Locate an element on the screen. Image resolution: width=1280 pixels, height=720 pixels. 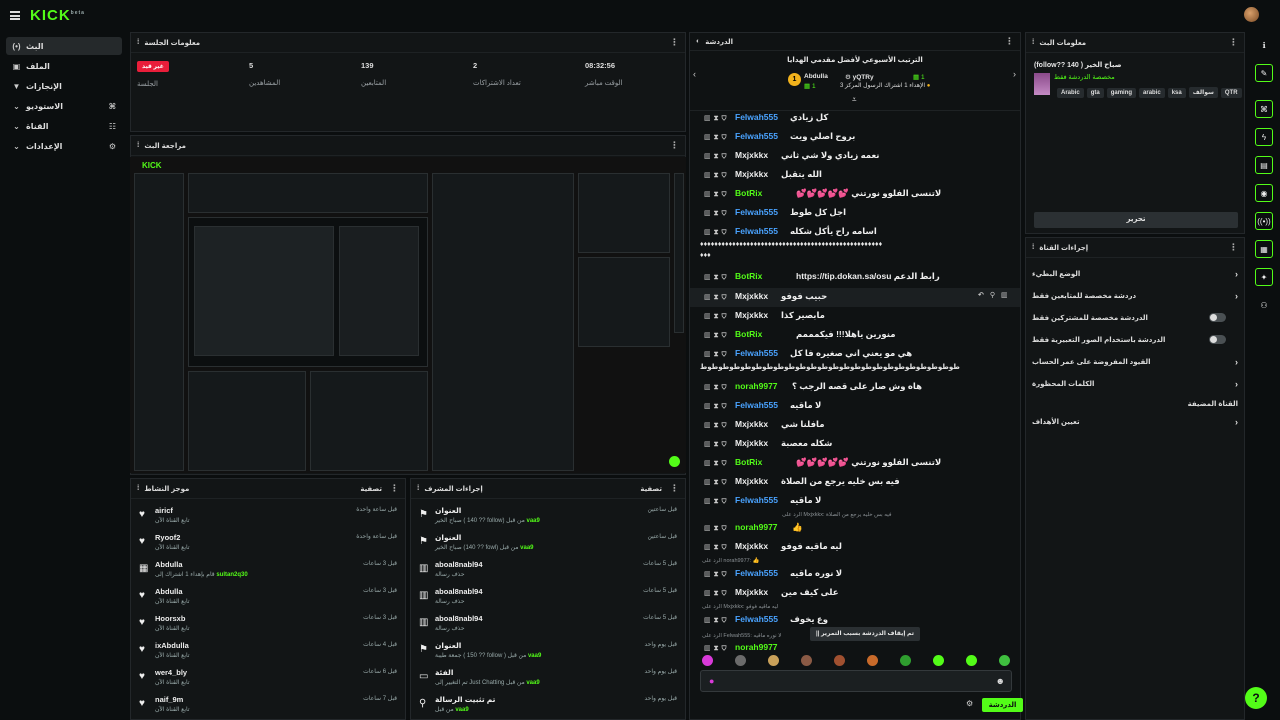
message-actions: ↶⚲▥ is located at coordinates (996, 295).